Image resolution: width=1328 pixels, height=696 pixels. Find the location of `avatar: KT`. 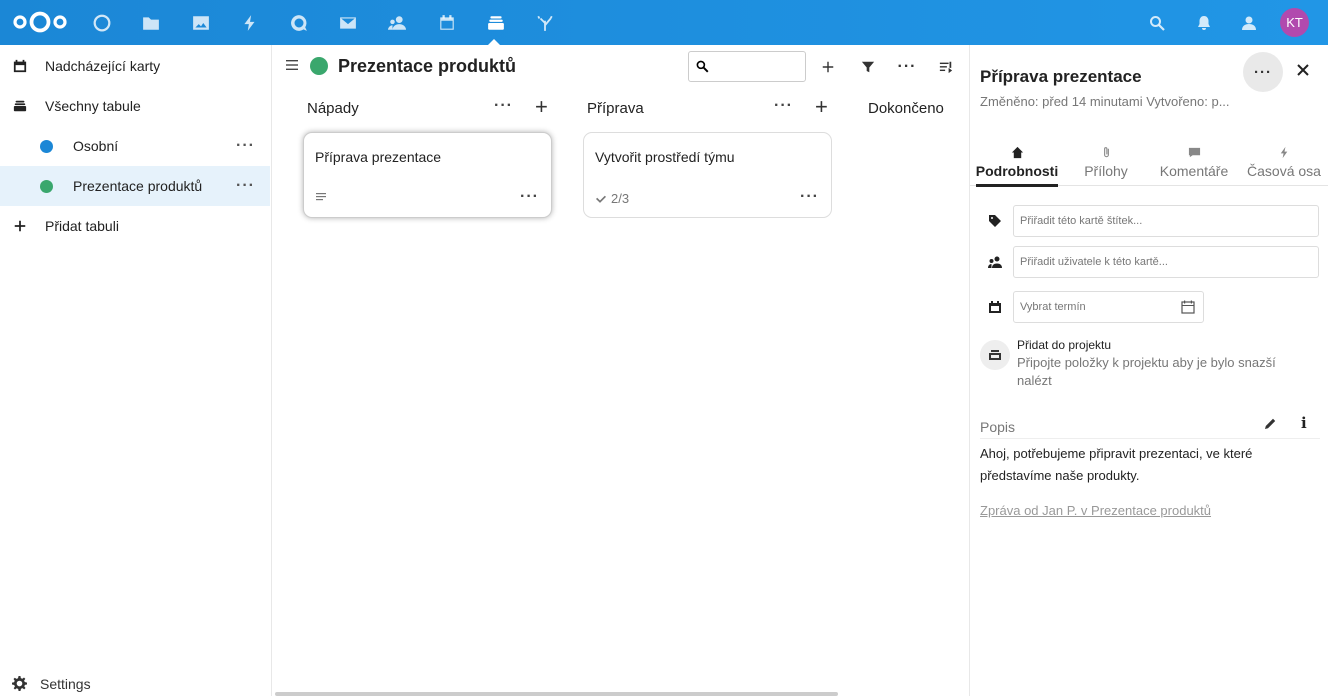

avatar: KT is located at coordinates (1294, 22).